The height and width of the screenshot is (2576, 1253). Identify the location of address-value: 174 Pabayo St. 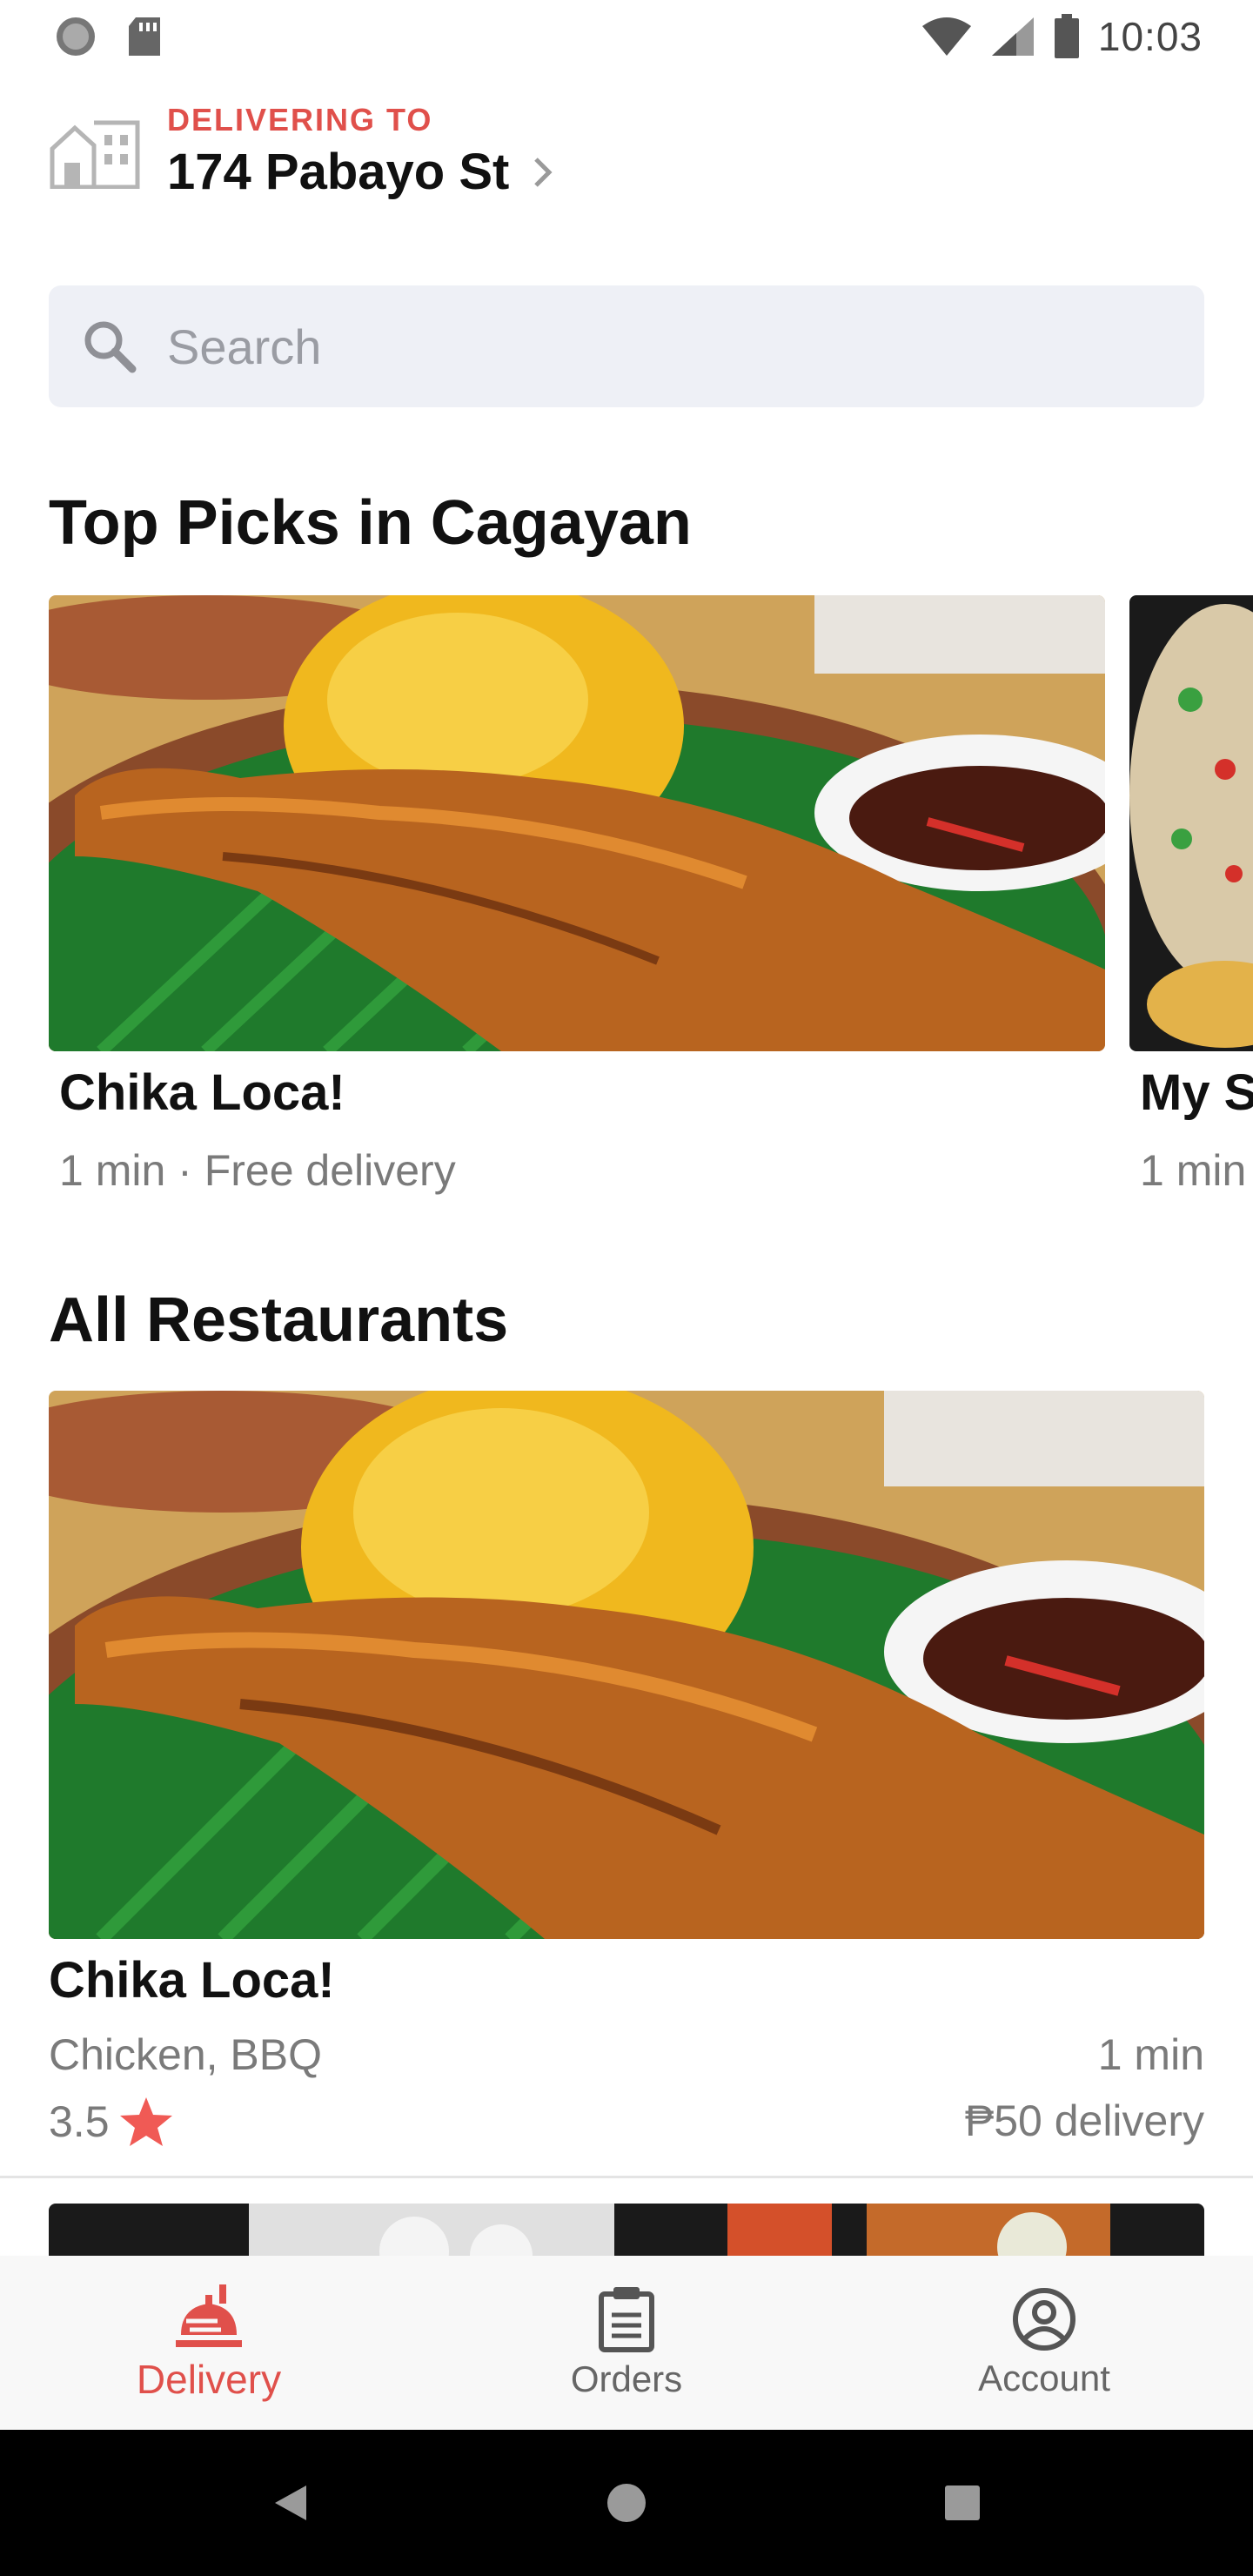
(338, 172).